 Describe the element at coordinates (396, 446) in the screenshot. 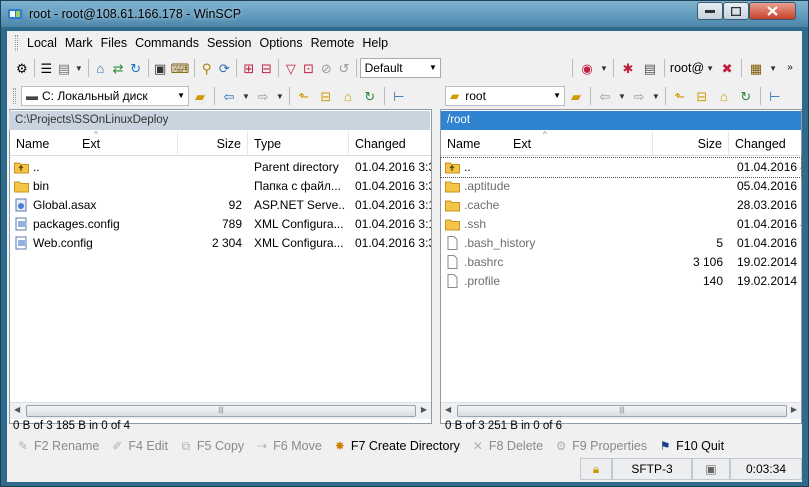

I see `fkey-f7-button: ✸ F7 Create Directory` at that location.